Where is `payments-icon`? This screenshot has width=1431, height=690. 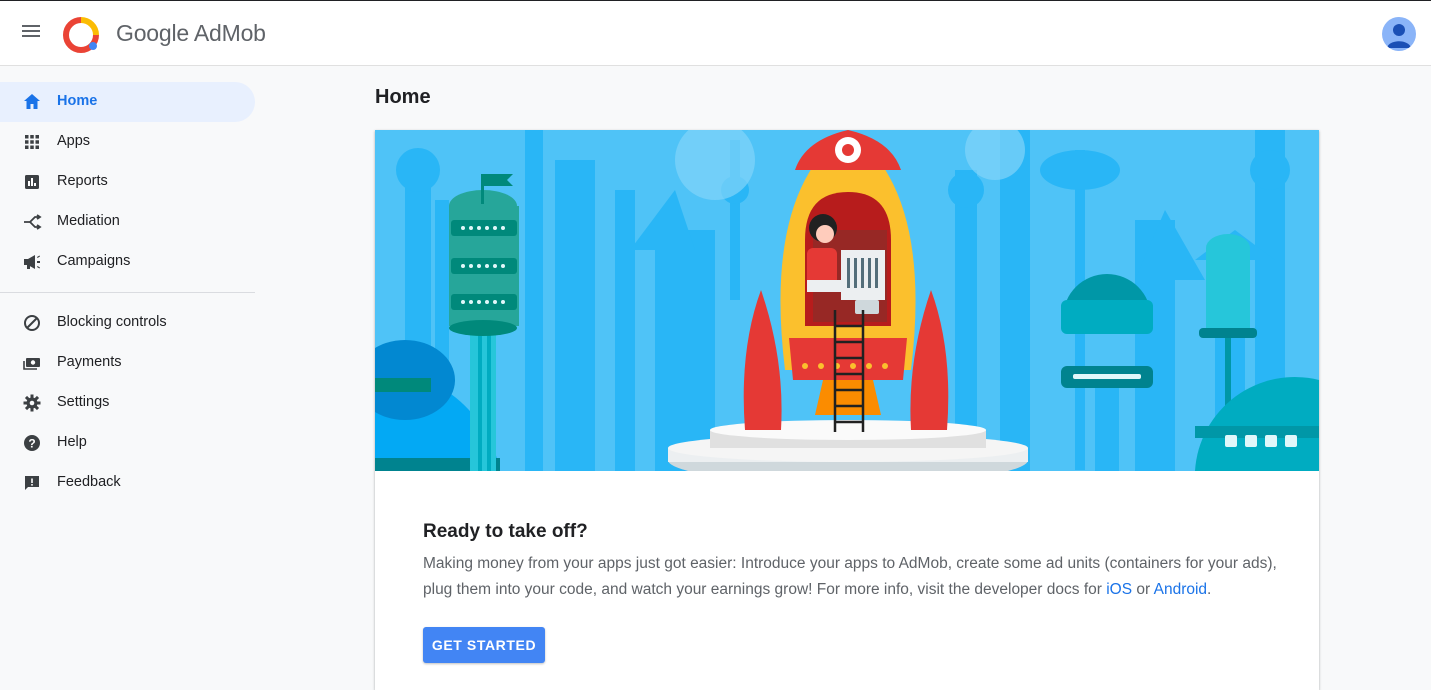
payments-icon is located at coordinates (31, 364).